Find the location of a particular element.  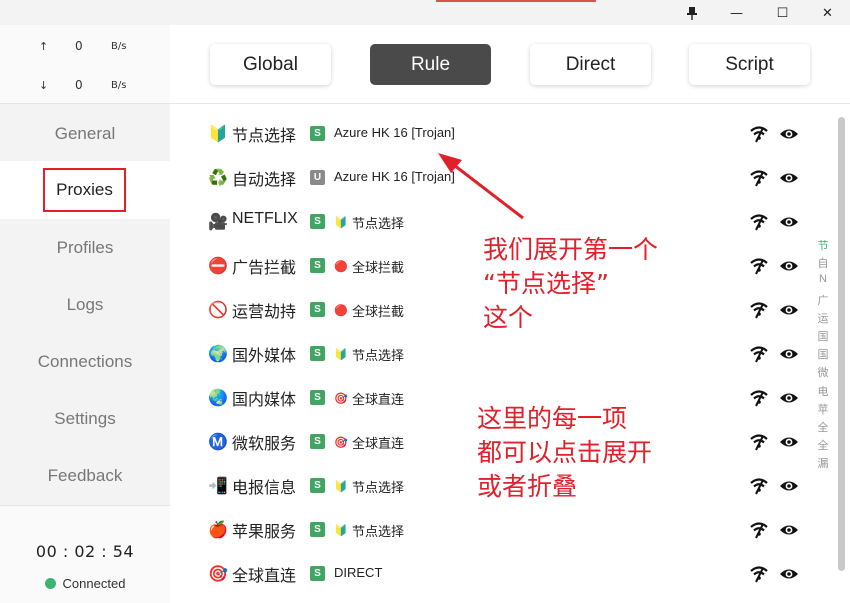

annotation-bottom: 这里的每一项 都可以点击展开 或者折叠 is located at coordinates (564, 453).